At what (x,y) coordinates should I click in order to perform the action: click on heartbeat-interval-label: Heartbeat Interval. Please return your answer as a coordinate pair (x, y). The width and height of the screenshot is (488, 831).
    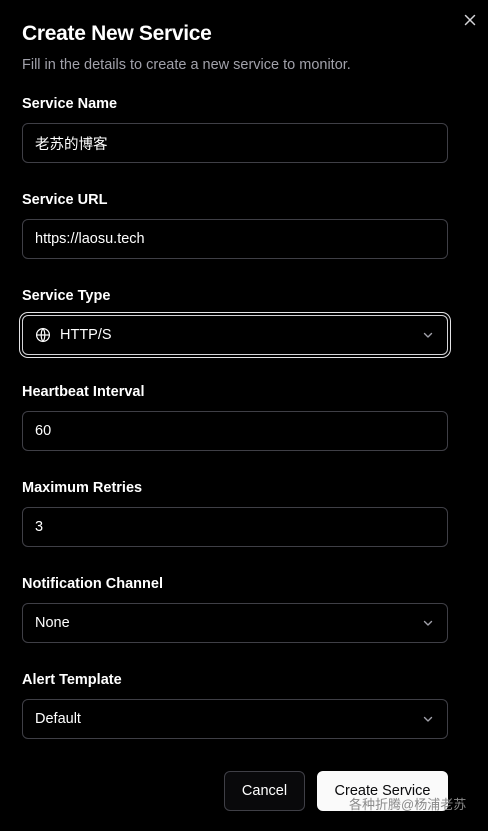
    Looking at the image, I should click on (83, 392).